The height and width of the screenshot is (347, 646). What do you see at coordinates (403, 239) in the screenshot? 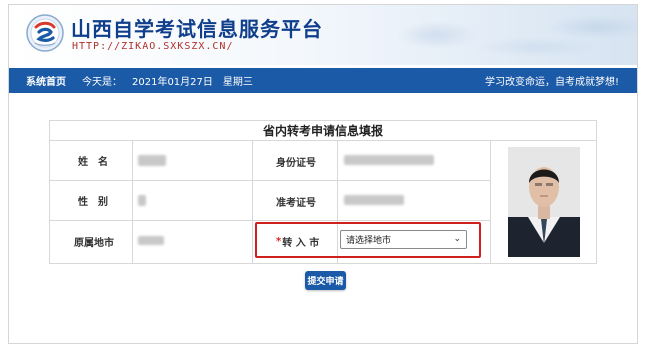
I see `transfer-city-select: 请选择地市 ⌄` at bounding box center [403, 239].